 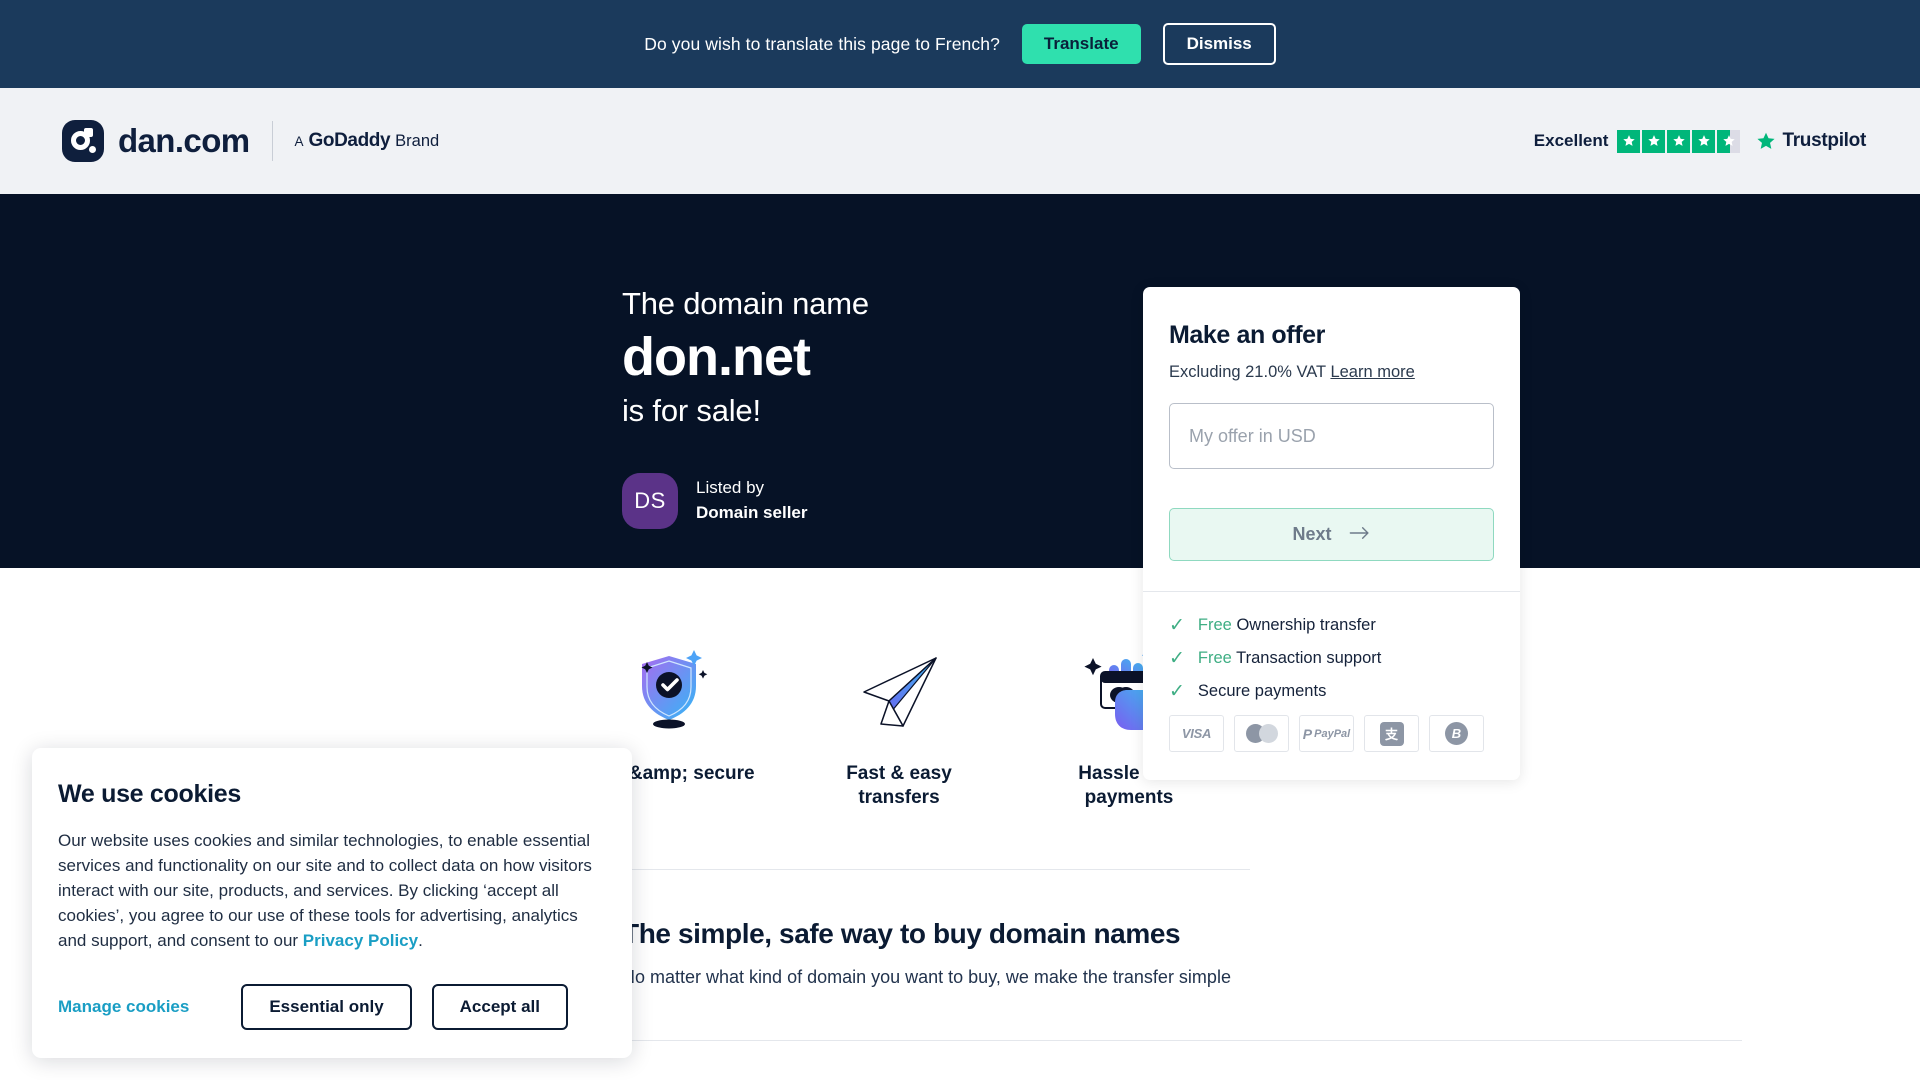 I want to click on hero-line-3: is for sale!, so click(x=691, y=410).